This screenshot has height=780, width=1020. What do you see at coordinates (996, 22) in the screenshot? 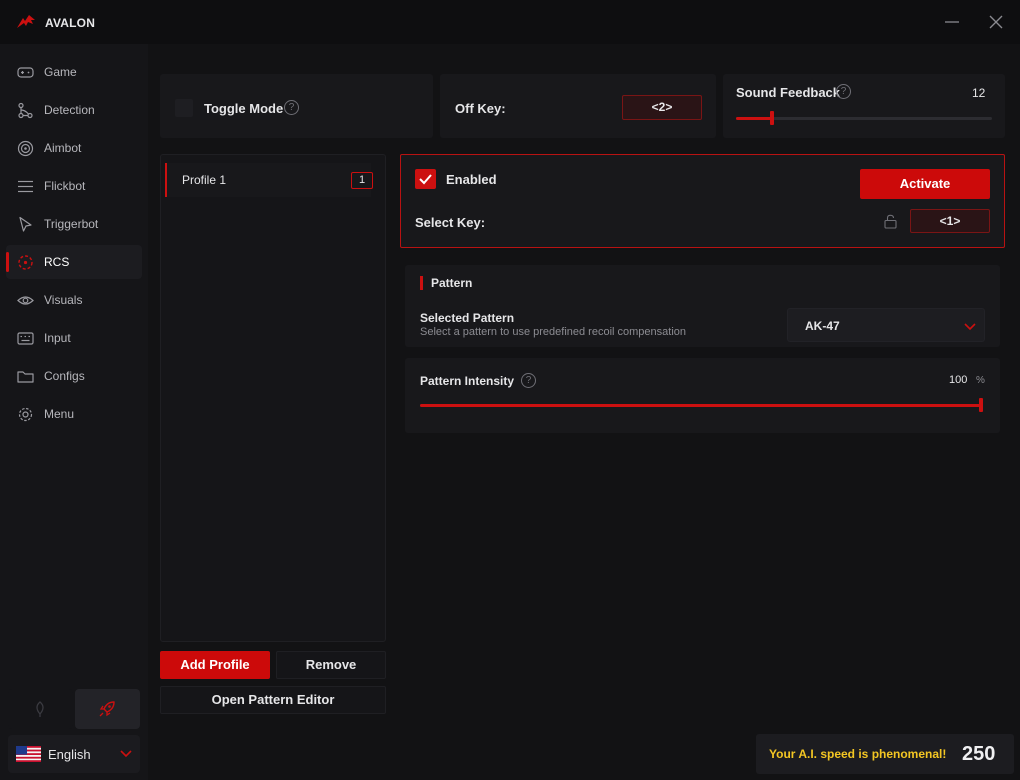
I see `close-icon` at bounding box center [996, 22].